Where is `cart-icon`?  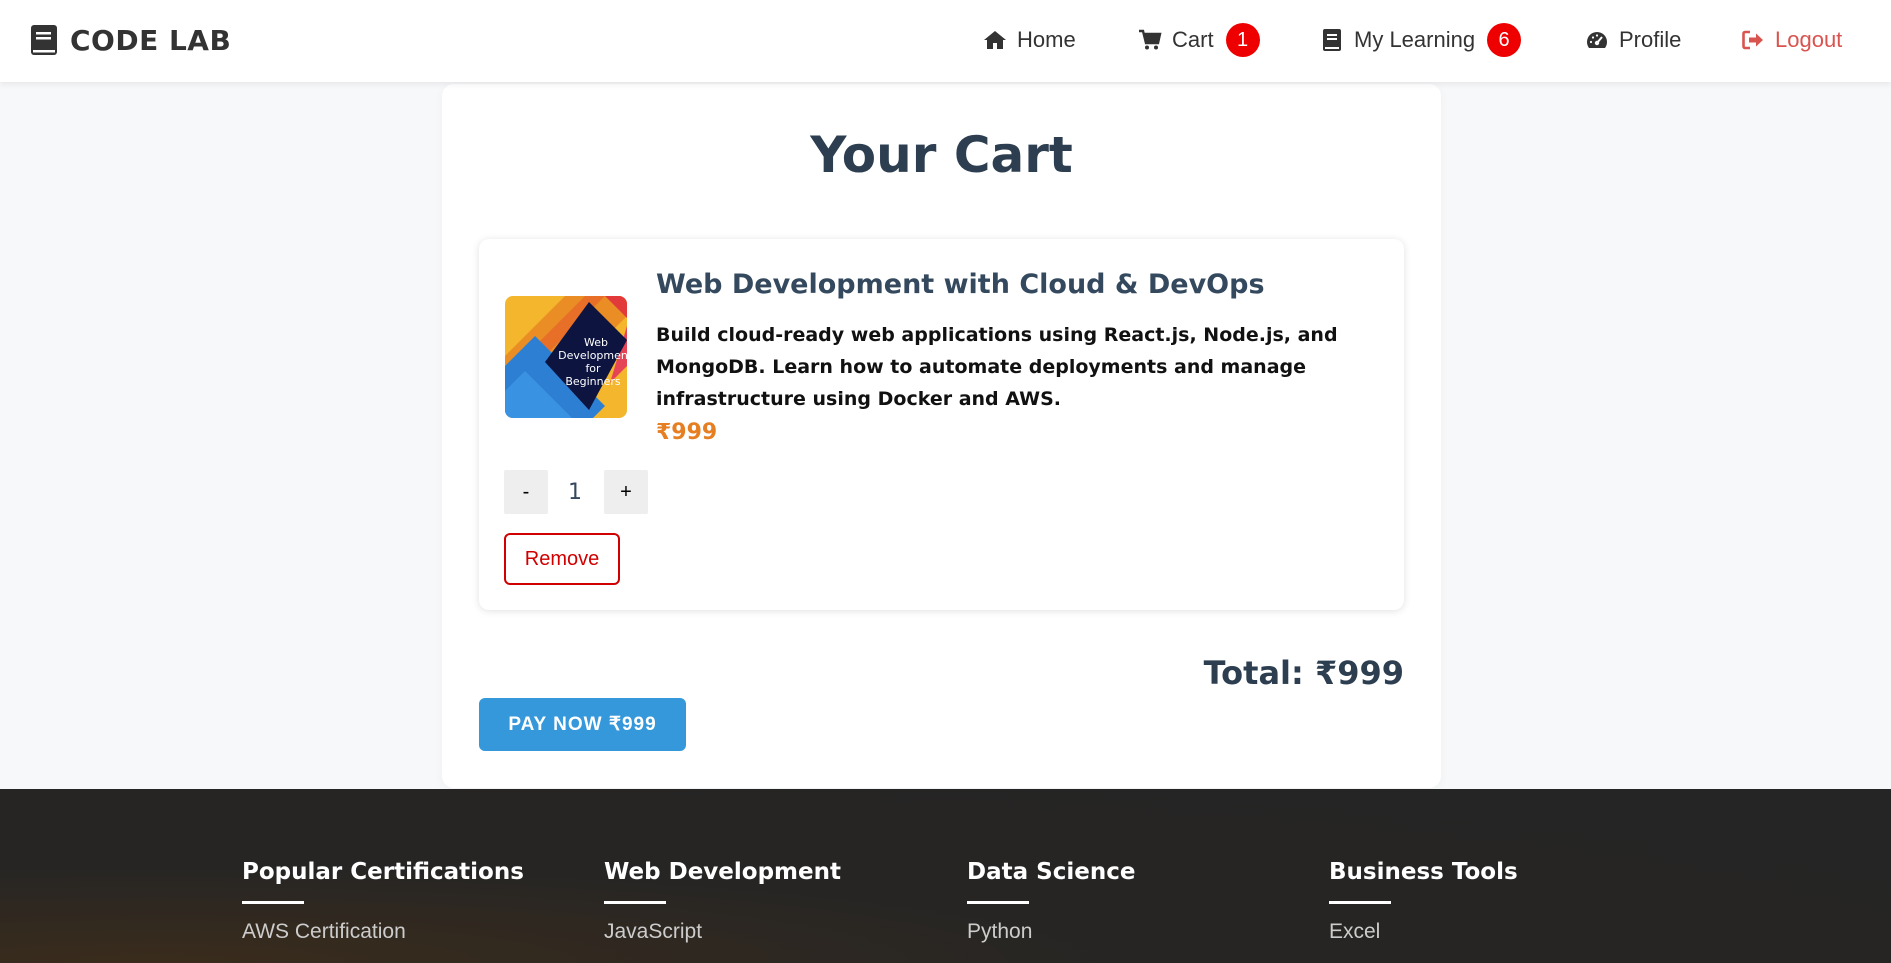
cart-icon is located at coordinates (1150, 39).